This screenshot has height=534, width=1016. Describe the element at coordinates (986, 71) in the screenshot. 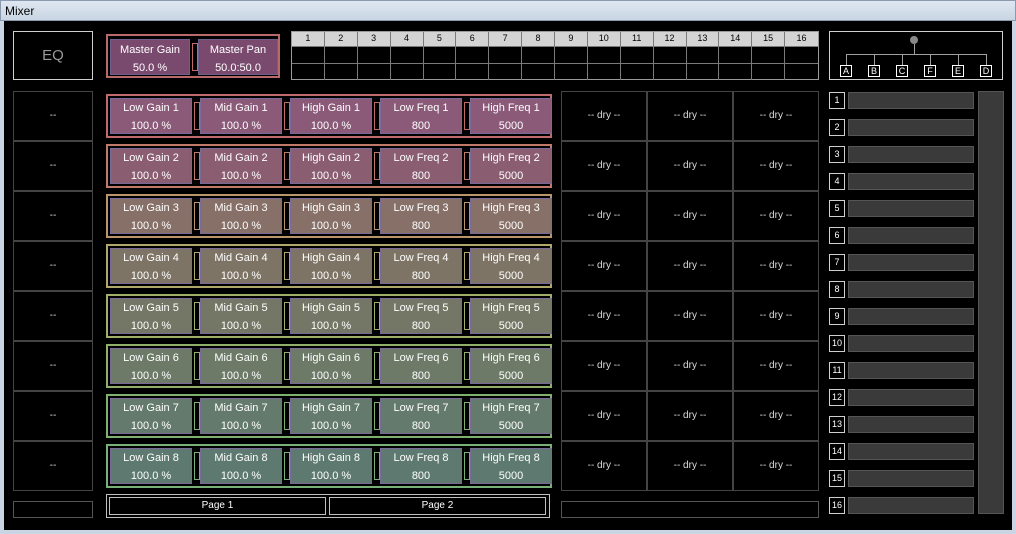

I see `tree-node: D` at that location.